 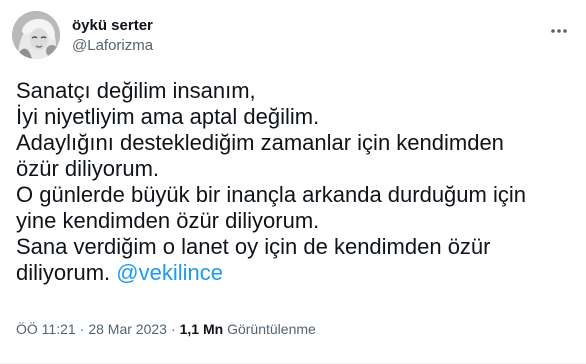 I want to click on tweet-meta: ÖÖ 11:21 · 28 Mar 2023 · 1,1 Mn Görüntülenme, so click(x=166, y=329).